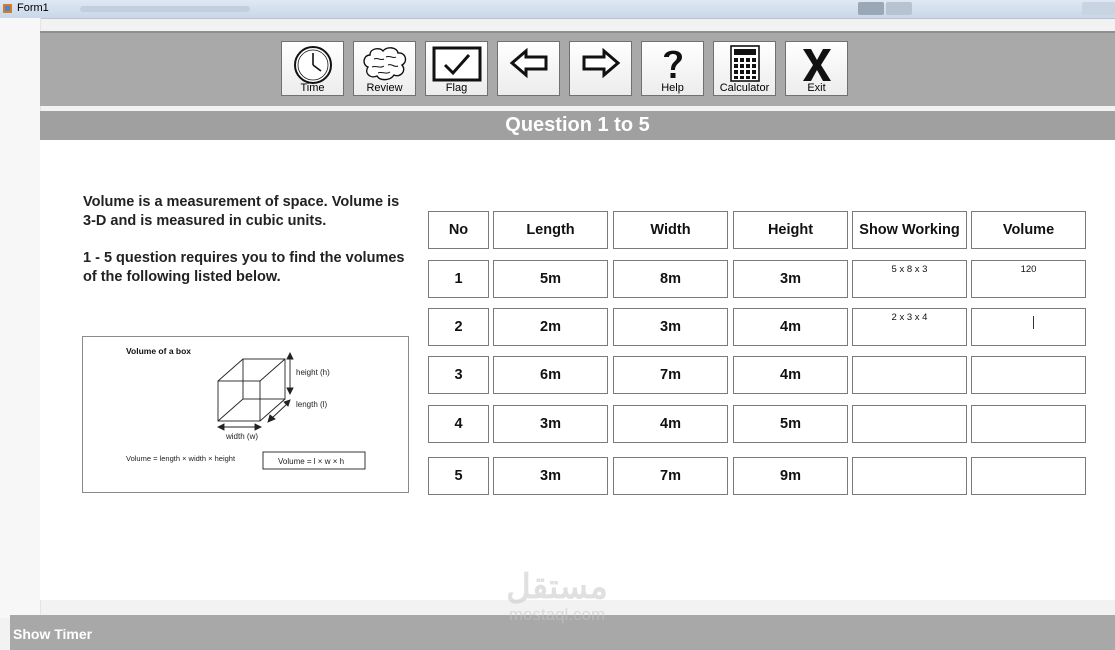 This screenshot has height=650, width=1115. What do you see at coordinates (311, 461) in the screenshot?
I see `formula-box-text: Volume = l × w × h` at bounding box center [311, 461].